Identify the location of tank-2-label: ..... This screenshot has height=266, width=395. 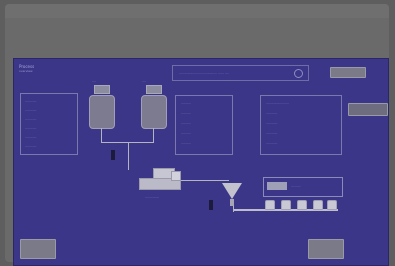
(144, 81).